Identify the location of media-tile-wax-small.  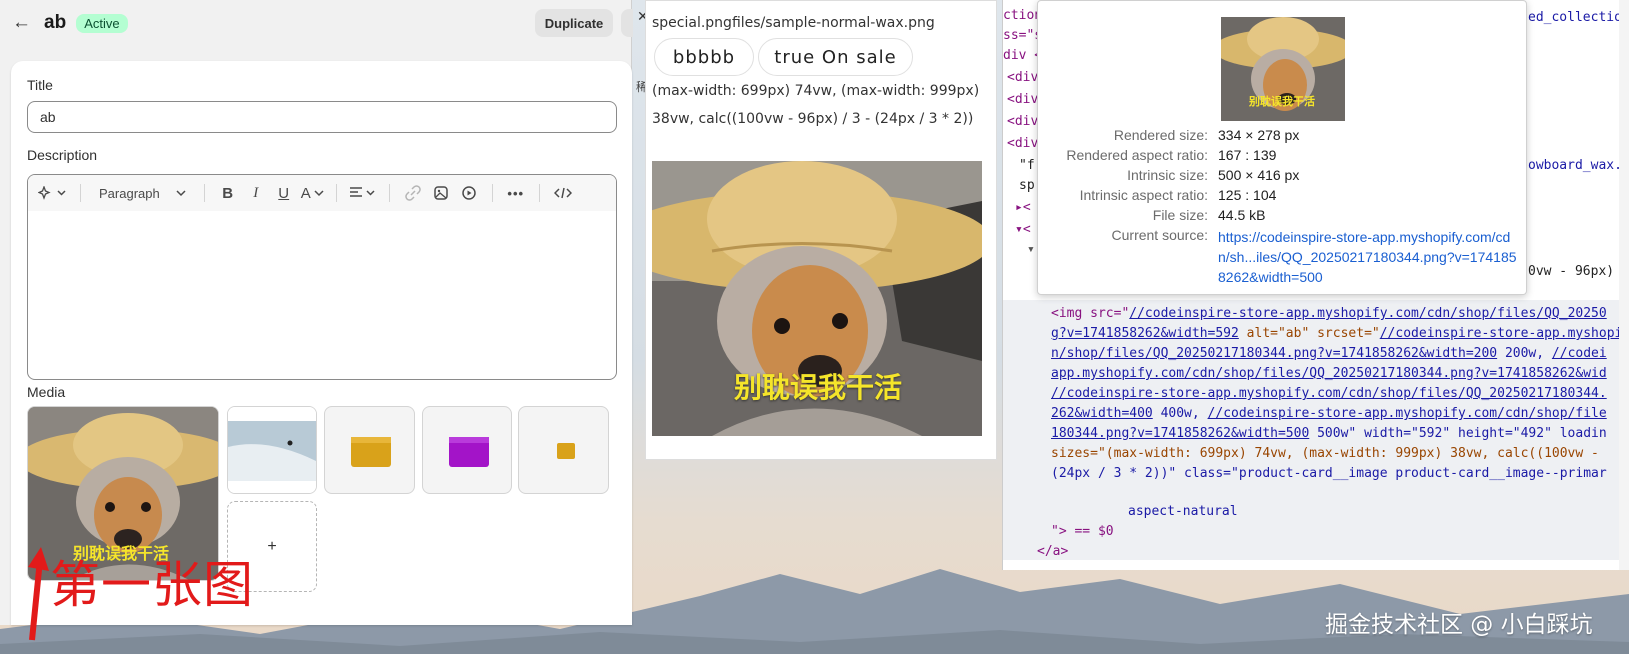
(563, 450).